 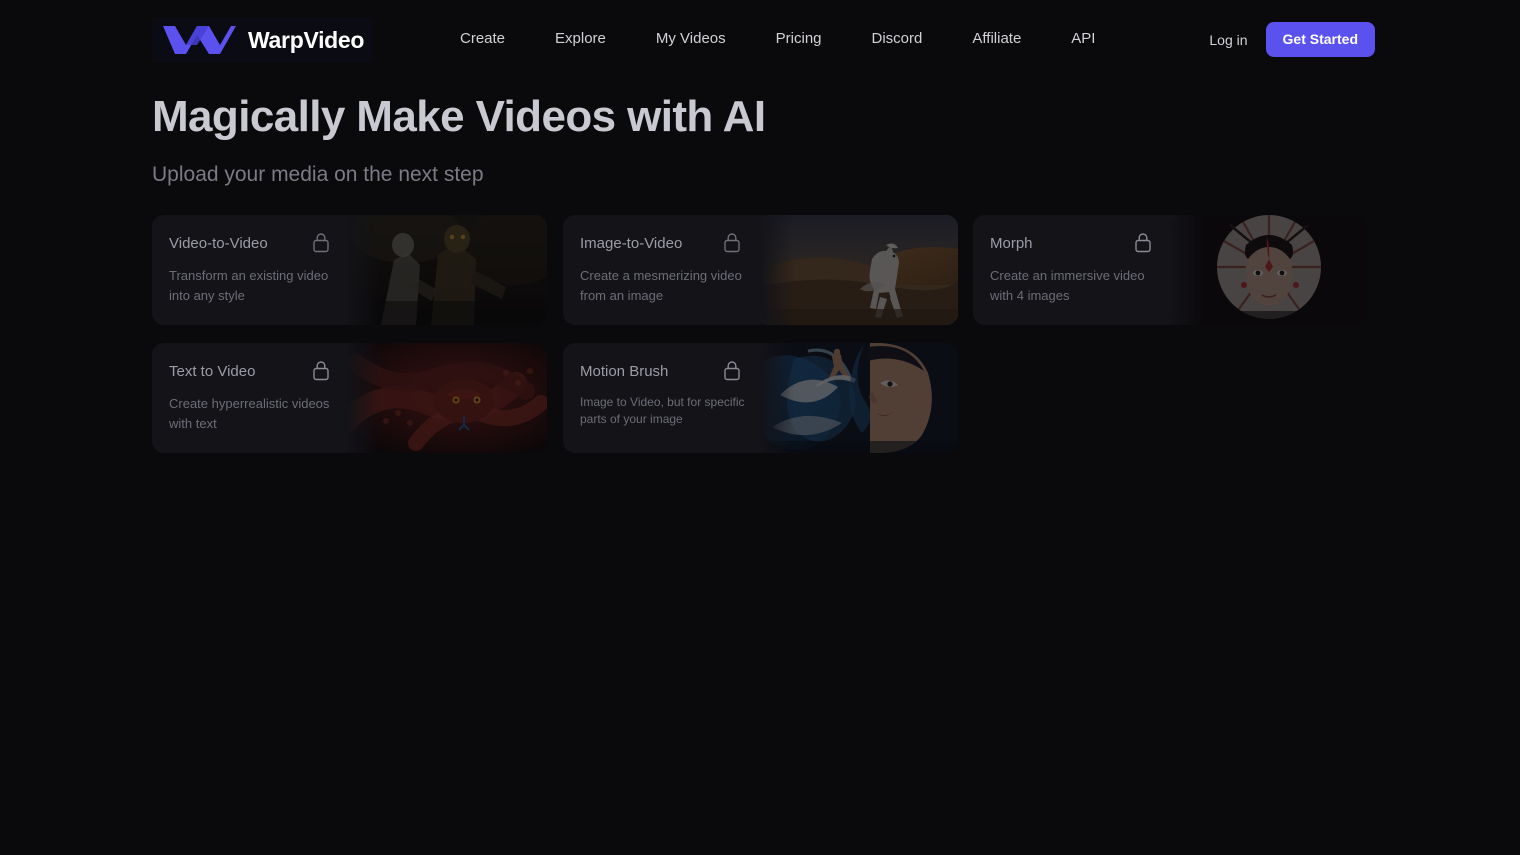 I want to click on card-description: Create an immersive video with 4 images, so click(x=1067, y=285).